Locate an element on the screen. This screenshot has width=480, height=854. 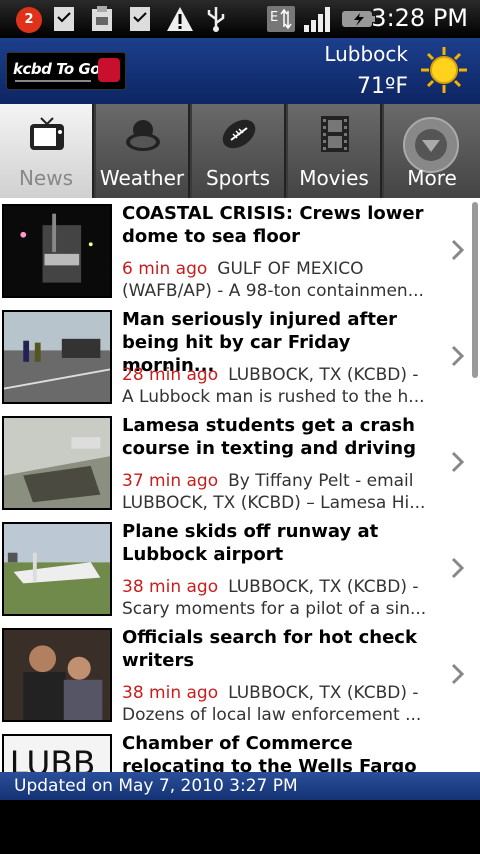
cloud-sun-icon is located at coordinates (143, 135).